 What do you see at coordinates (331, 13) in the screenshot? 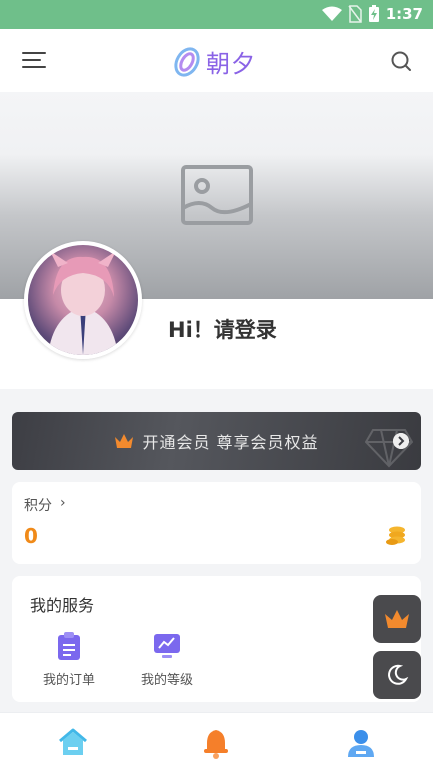
I see `wifi-icon` at bounding box center [331, 13].